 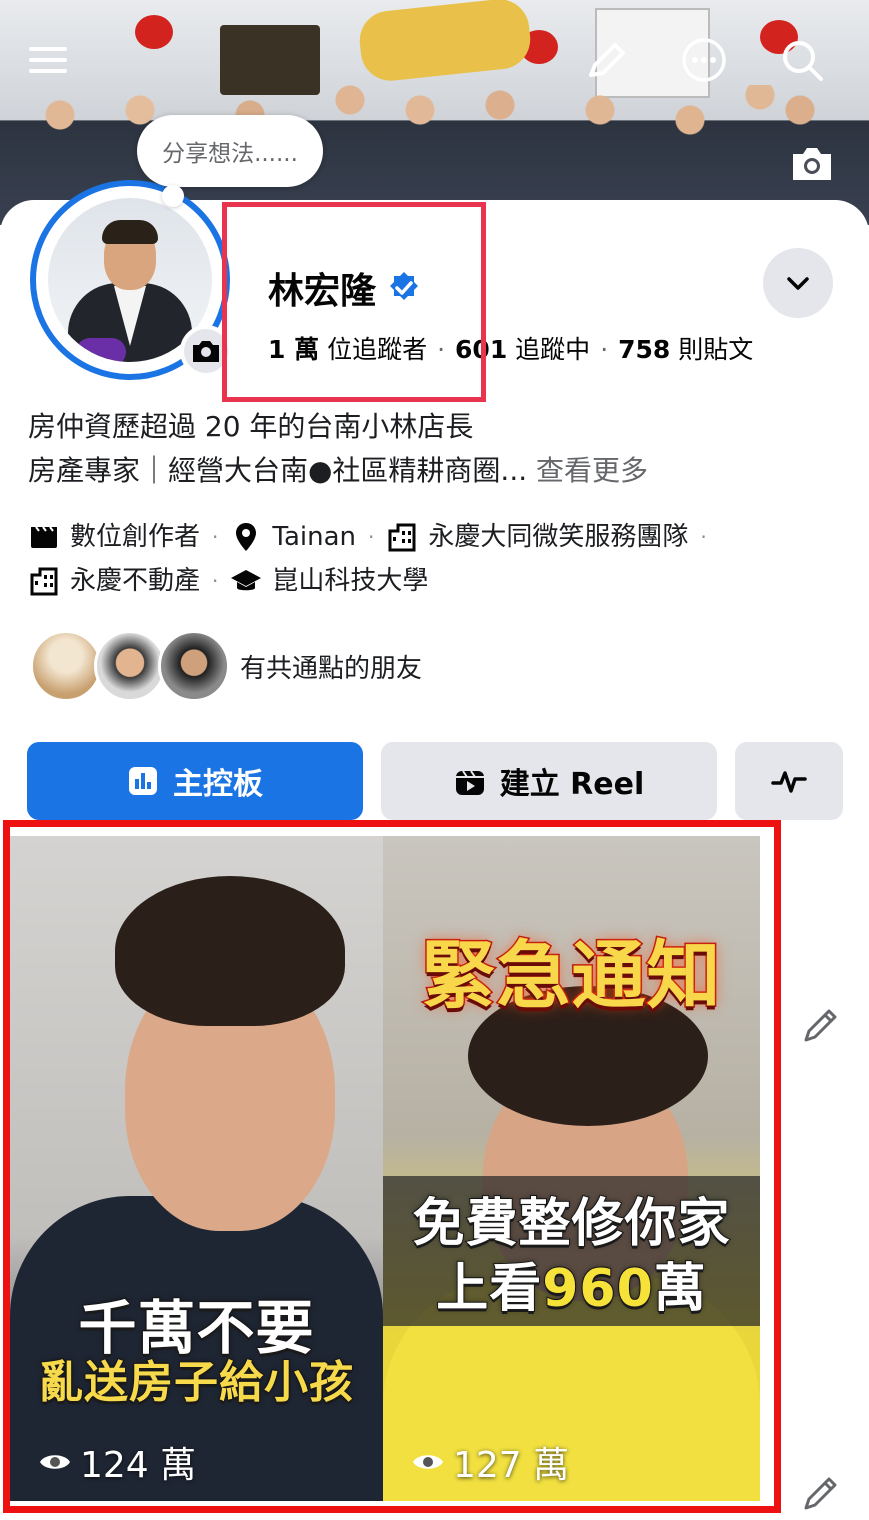 I want to click on detail-workplace: 永慶不動產, so click(x=114, y=581).